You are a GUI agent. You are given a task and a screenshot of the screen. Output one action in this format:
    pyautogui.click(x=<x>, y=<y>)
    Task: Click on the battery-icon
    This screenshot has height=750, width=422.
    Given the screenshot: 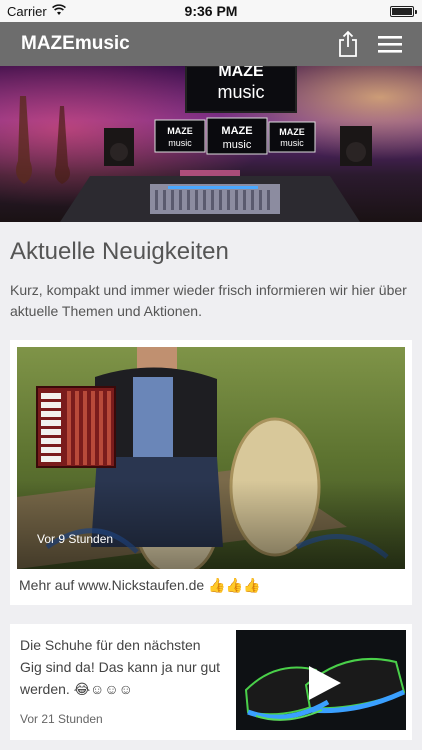 What is the action you would take?
    pyautogui.click(x=403, y=11)
    